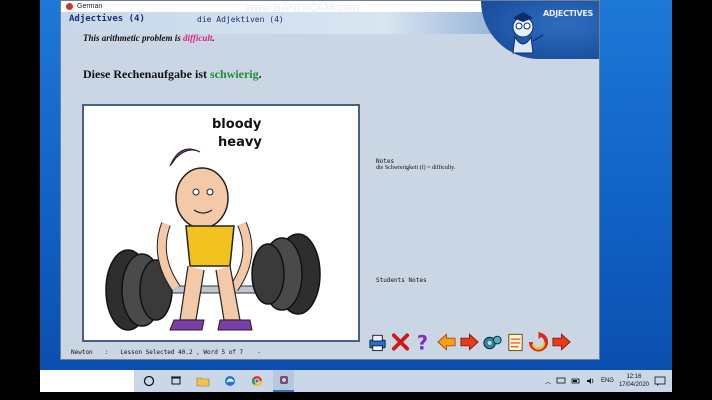 The height and width of the screenshot is (400, 712). Describe the element at coordinates (260, 74) in the screenshot. I see `german-suffix: .` at that location.